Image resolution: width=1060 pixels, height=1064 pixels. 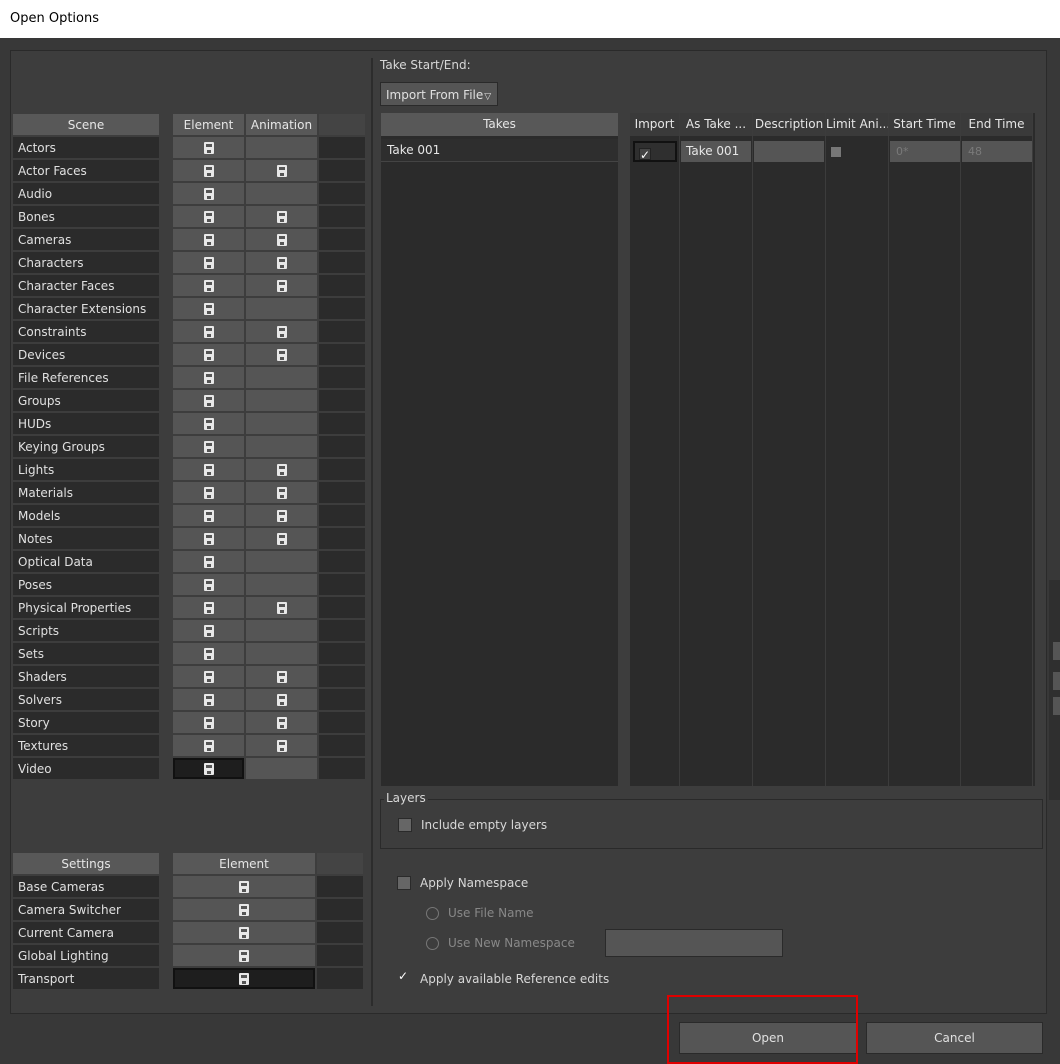 I want to click on scene-row-label: Constraints, so click(x=86, y=331).